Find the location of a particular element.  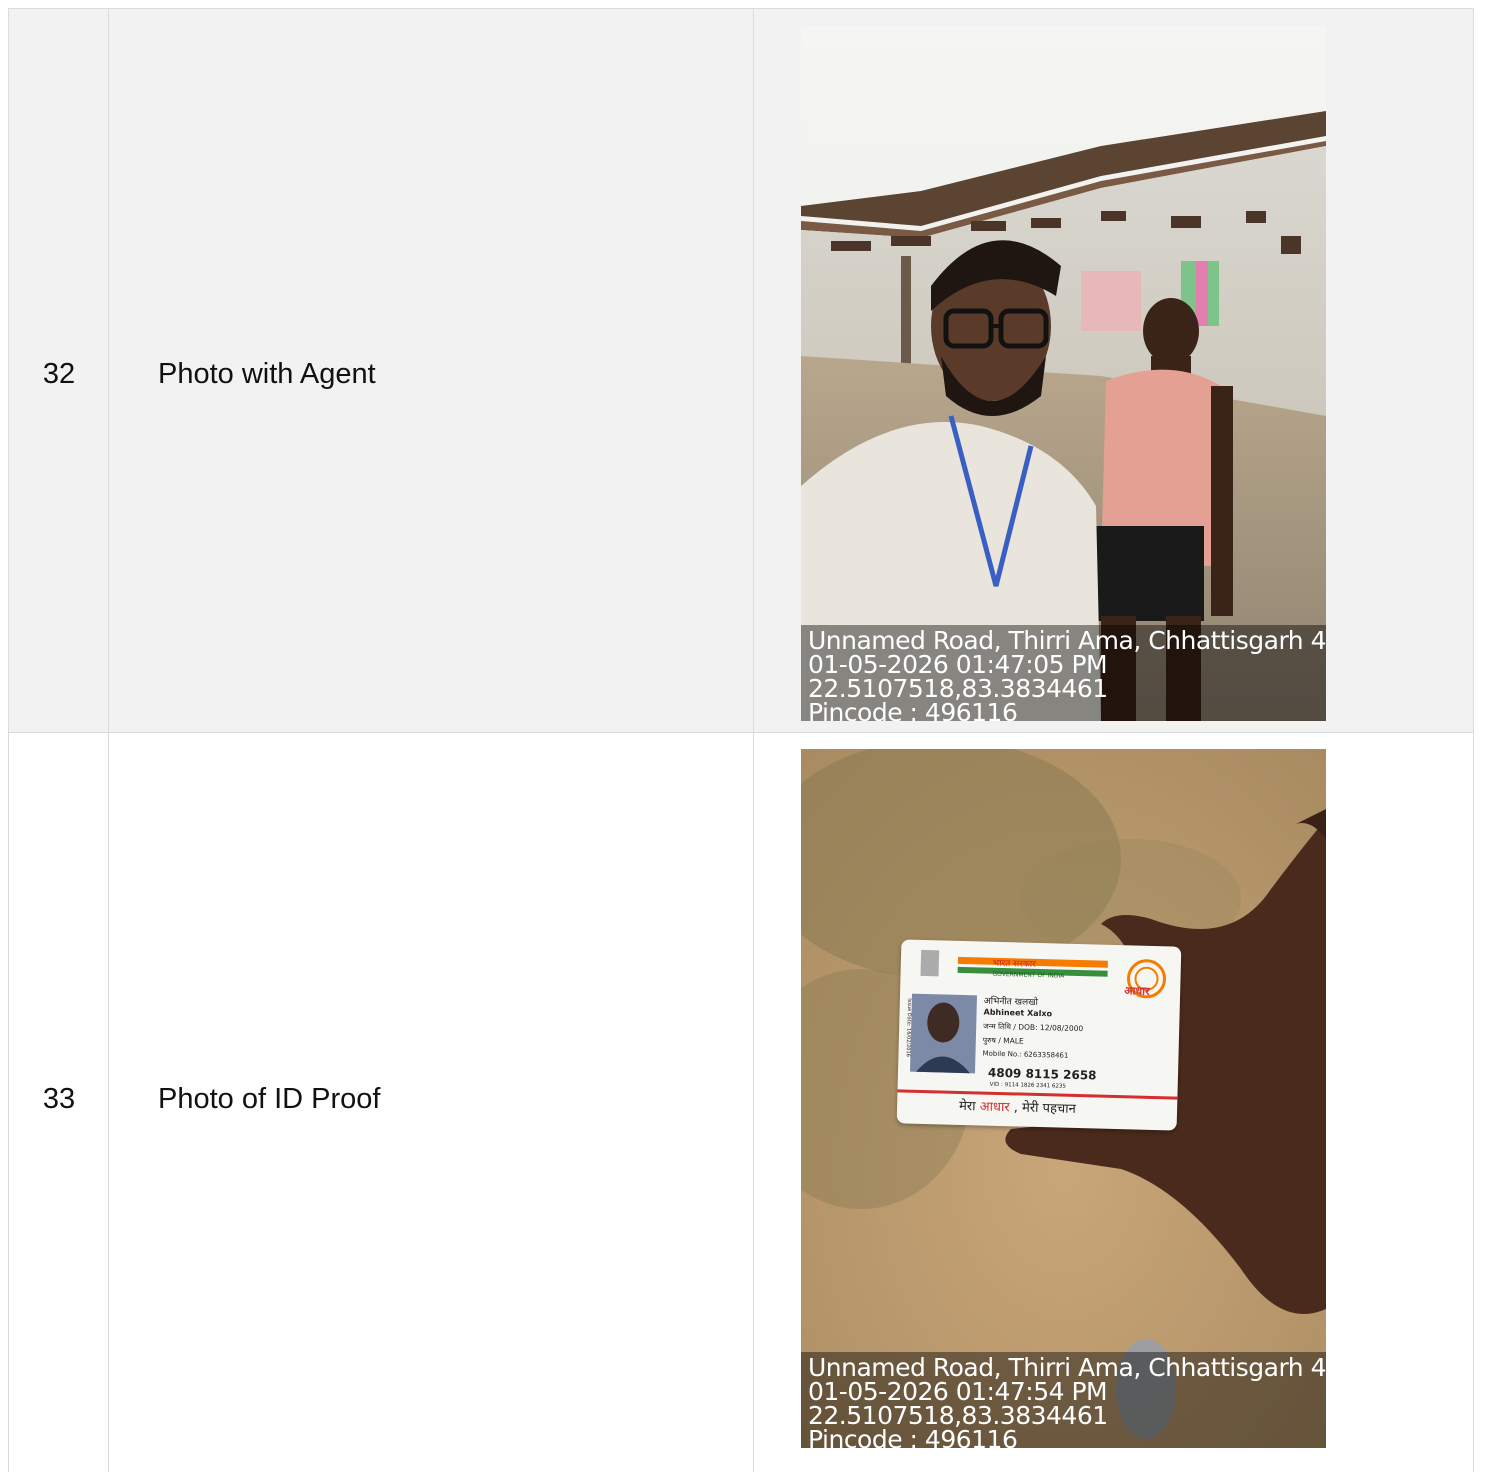

tagline-prefix: मेरा is located at coordinates (967, 1106).